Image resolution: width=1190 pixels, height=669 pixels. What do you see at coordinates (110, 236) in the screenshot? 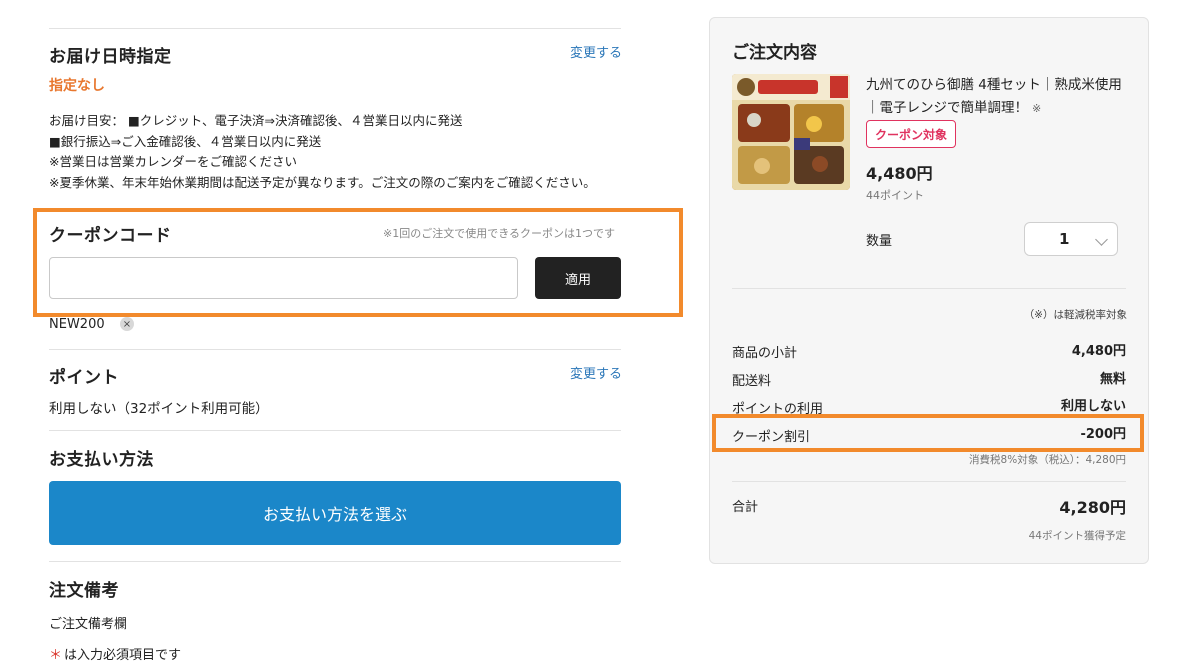
I see `coupon-title: クーポンコード` at bounding box center [110, 236].